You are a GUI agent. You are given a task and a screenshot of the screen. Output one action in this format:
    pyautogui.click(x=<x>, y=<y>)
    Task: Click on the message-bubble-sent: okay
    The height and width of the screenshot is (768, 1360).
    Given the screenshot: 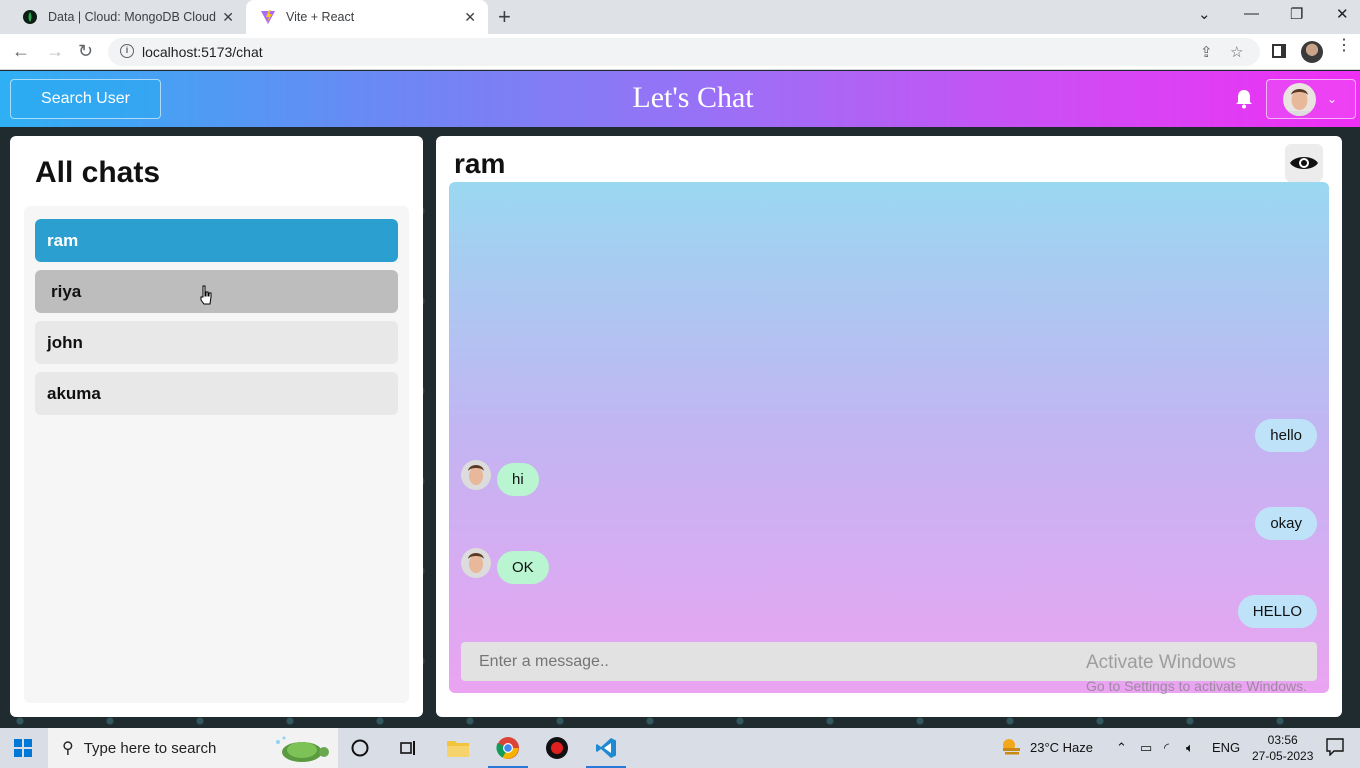 What is the action you would take?
    pyautogui.click(x=1286, y=523)
    